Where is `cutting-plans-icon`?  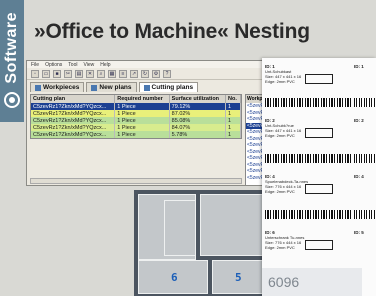 cutting-plans-icon is located at coordinates (146, 87).